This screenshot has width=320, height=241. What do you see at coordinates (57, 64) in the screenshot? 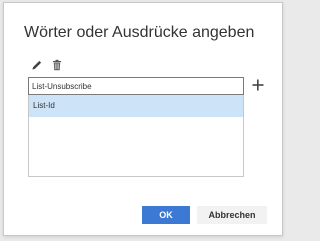
I see `trash-icon` at bounding box center [57, 64].